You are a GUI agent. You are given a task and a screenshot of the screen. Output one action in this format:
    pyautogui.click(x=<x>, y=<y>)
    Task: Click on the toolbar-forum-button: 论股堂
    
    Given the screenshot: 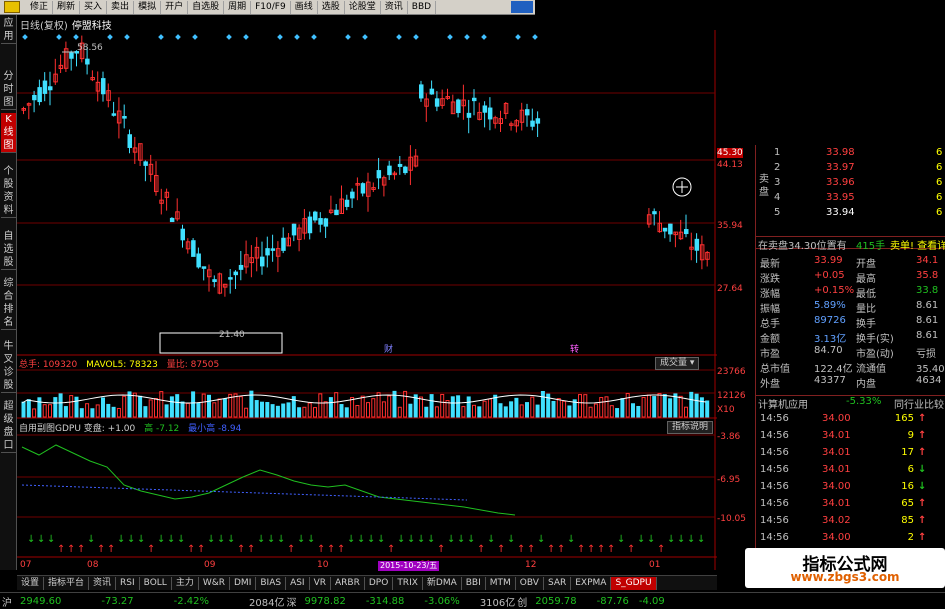 What is the action you would take?
    pyautogui.click(x=363, y=7)
    